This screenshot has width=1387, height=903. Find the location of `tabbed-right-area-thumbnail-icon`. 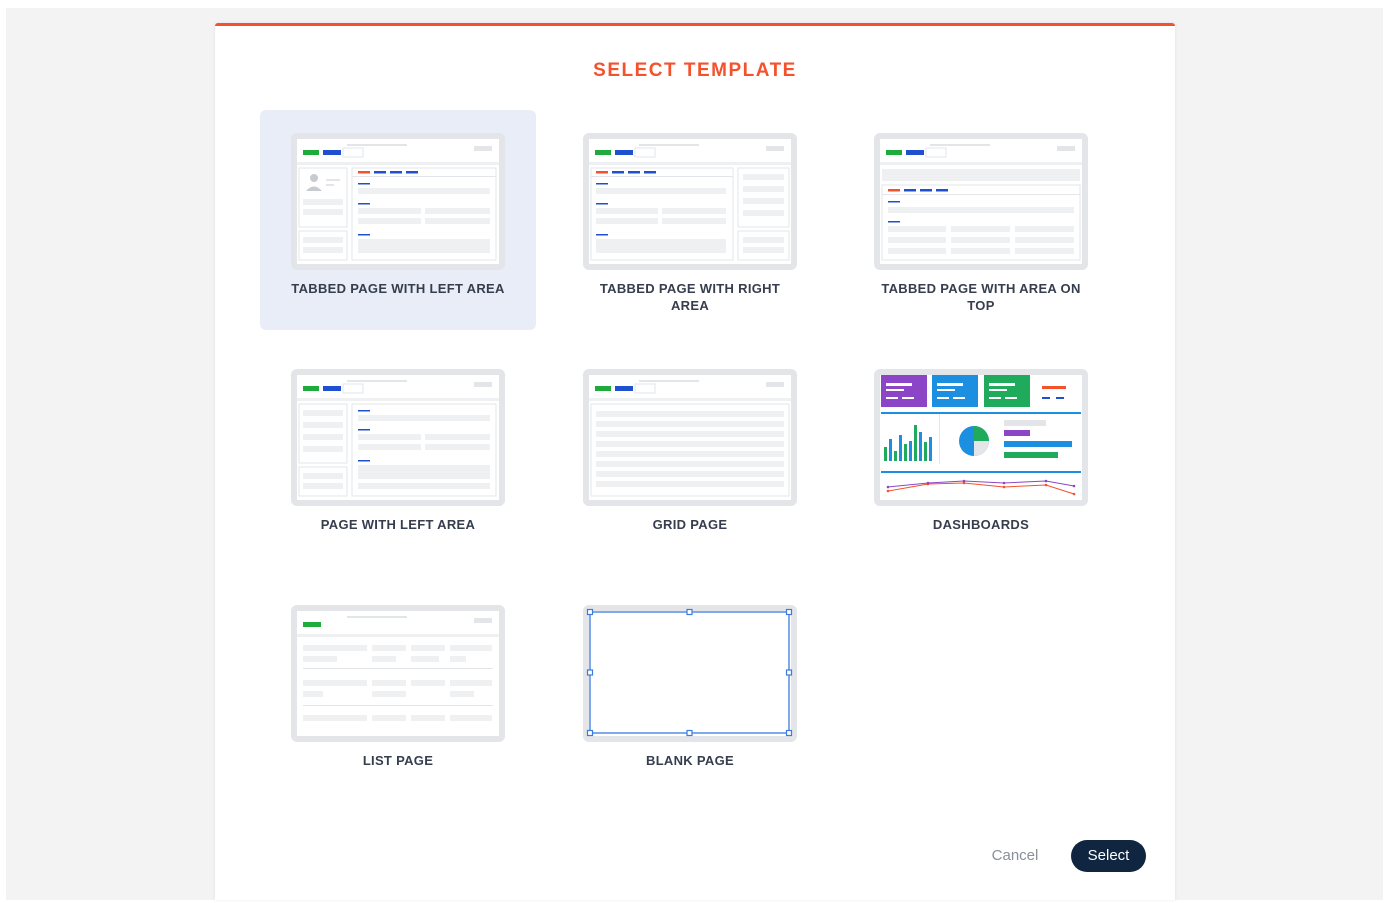

tabbed-right-area-thumbnail-icon is located at coordinates (690, 201).